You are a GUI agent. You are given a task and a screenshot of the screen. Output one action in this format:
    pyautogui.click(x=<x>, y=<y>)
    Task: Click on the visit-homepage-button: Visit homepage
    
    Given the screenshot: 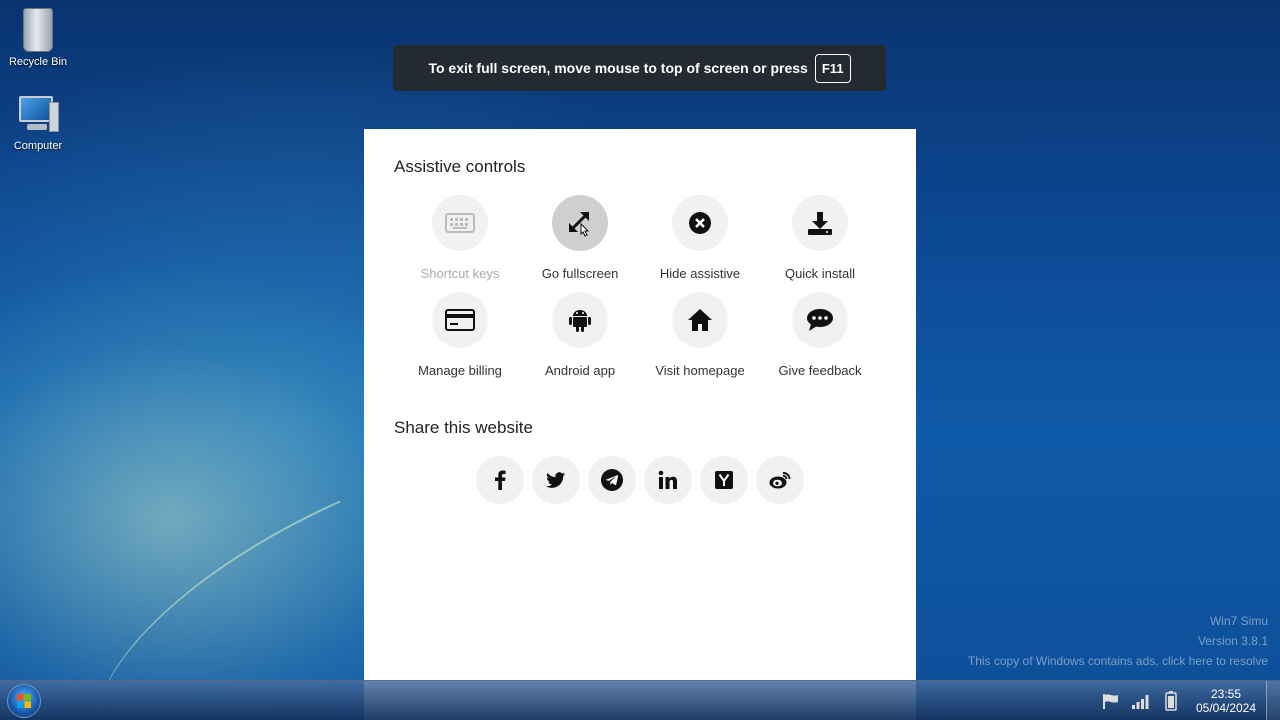 What is the action you would take?
    pyautogui.click(x=700, y=335)
    